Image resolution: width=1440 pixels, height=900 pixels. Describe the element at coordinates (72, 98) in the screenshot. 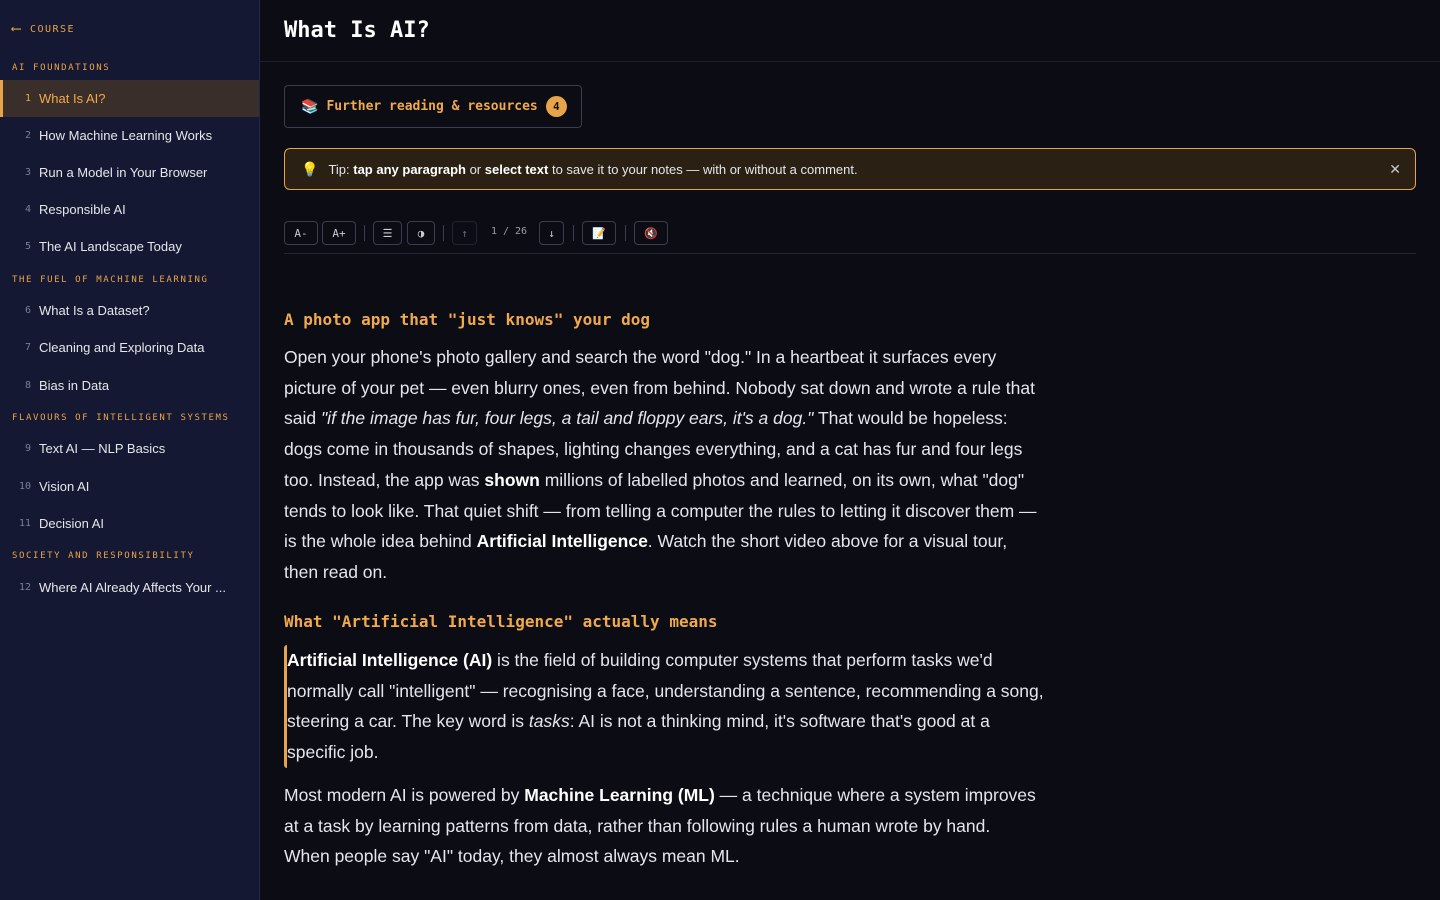

I see `lesson-label: What Is AI?` at that location.